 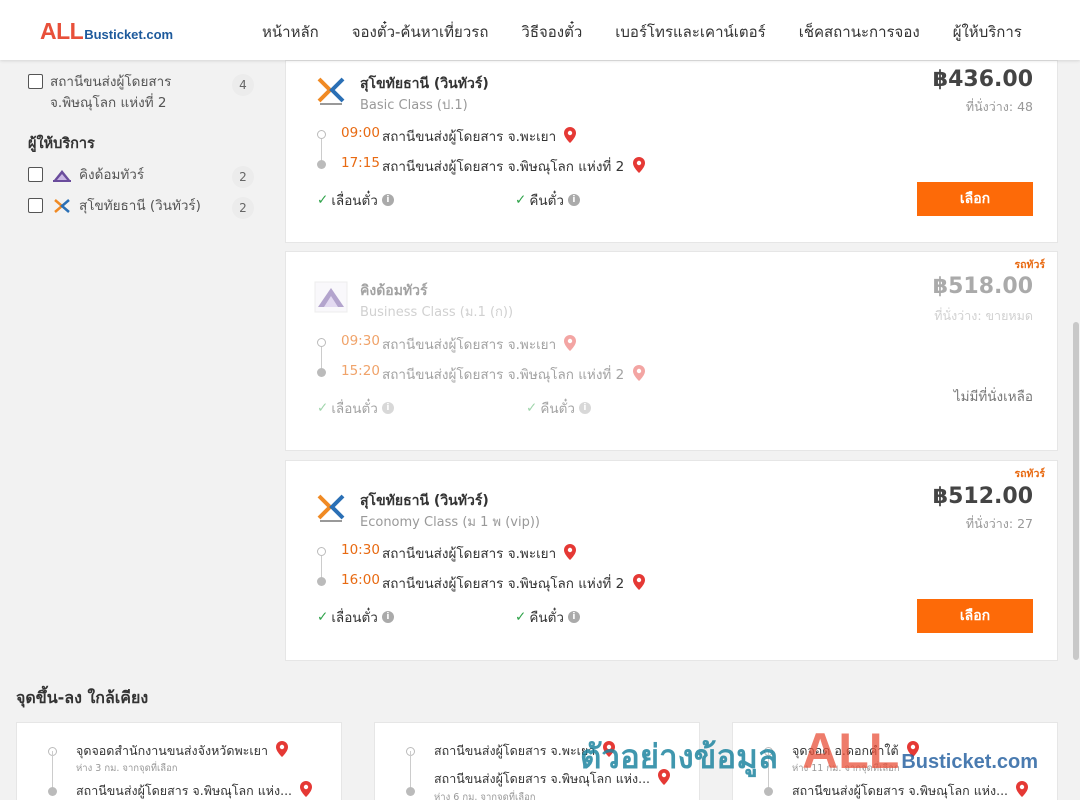 I want to click on nav-phone-counters: เบอร์โทรและเคาน์เตอร์, so click(x=690, y=32).